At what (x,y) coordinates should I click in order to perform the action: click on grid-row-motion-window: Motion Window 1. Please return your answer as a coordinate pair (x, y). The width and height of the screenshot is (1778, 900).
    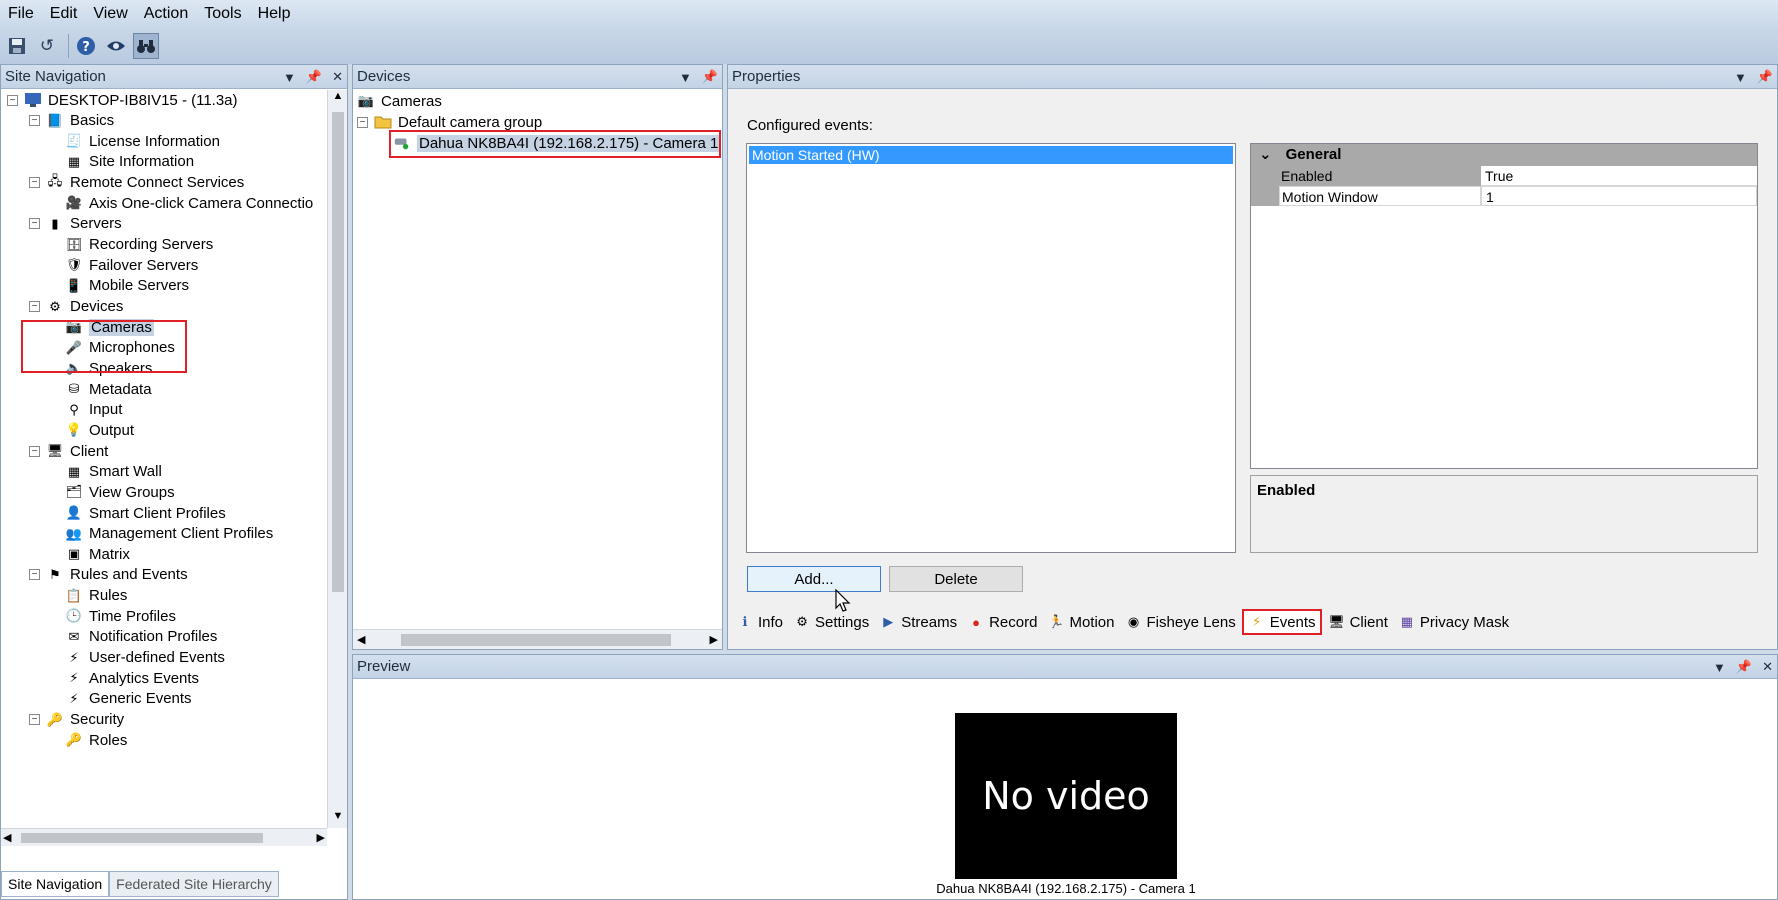
    Looking at the image, I should click on (1504, 196).